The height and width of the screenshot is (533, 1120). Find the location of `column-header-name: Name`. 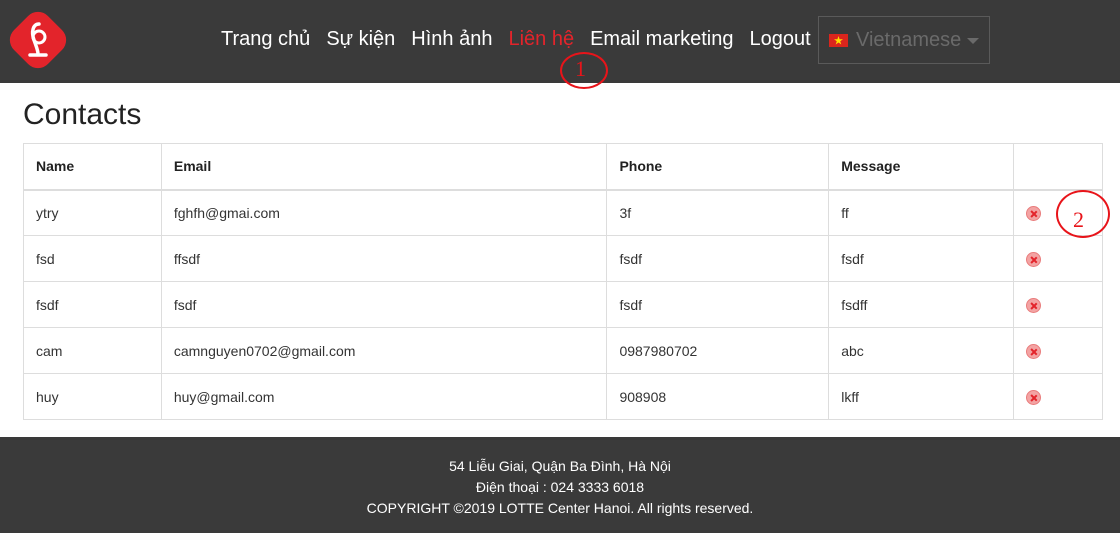

column-header-name: Name is located at coordinates (92, 167).